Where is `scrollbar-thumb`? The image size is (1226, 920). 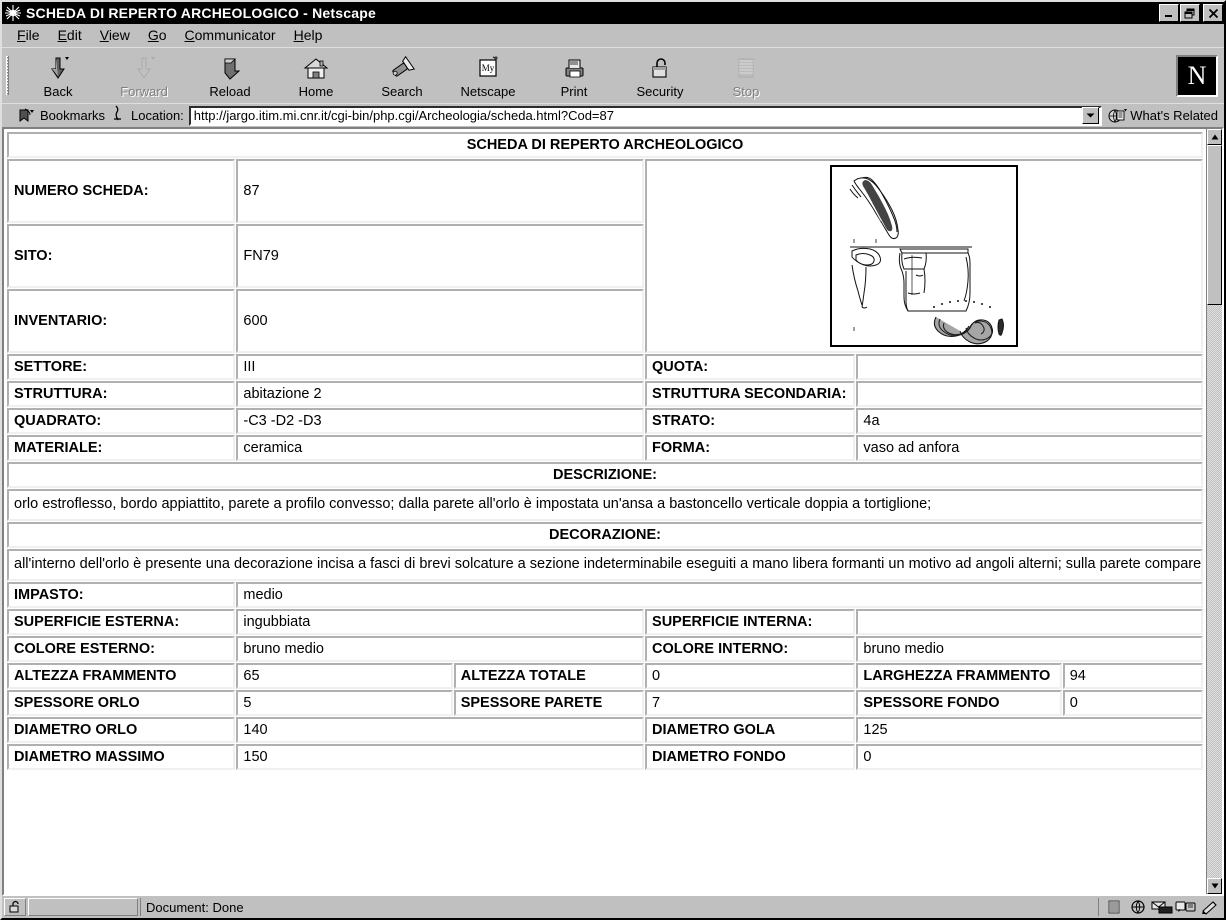 scrollbar-thumb is located at coordinates (1214, 225).